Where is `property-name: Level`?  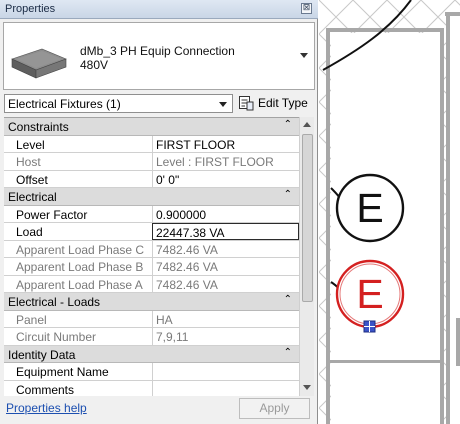
property-name: Level is located at coordinates (30, 144).